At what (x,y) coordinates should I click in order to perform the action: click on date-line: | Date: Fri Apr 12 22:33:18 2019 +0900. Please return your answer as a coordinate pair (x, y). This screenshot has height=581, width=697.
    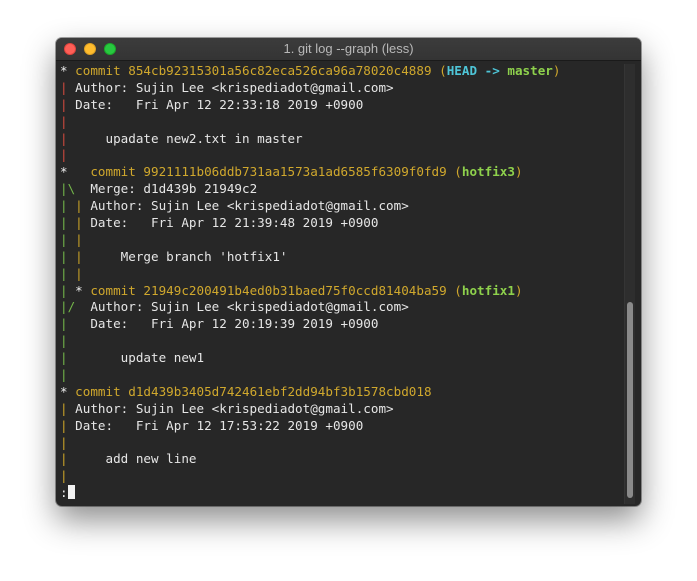
    Looking at the image, I should click on (340, 105).